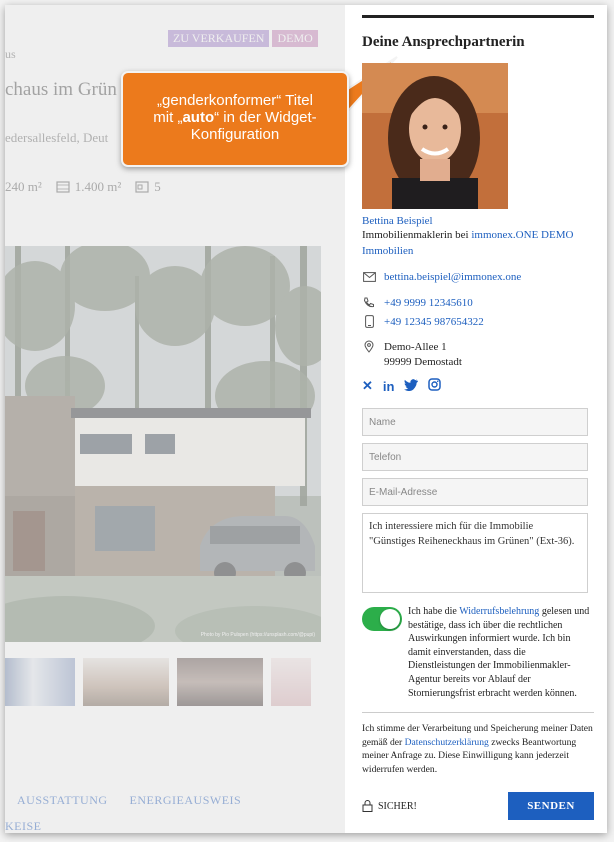 The height and width of the screenshot is (842, 614). Describe the element at coordinates (235, 100) in the screenshot. I see `callout-line-1: „genderkonformer“ Titel` at that location.